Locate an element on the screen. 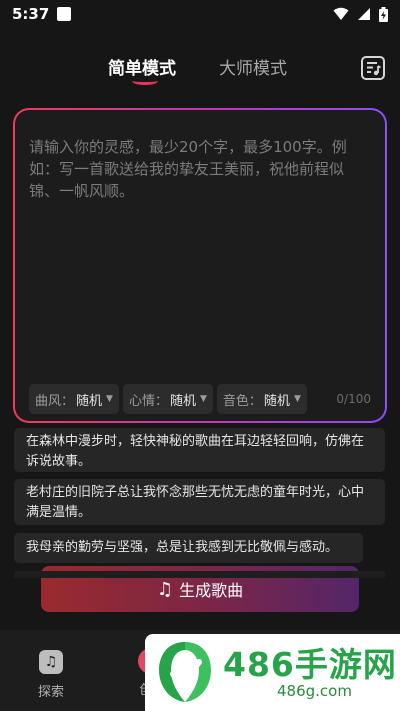 The height and width of the screenshot is (711, 400). suggestion-list-edge is located at coordinates (199, 574).